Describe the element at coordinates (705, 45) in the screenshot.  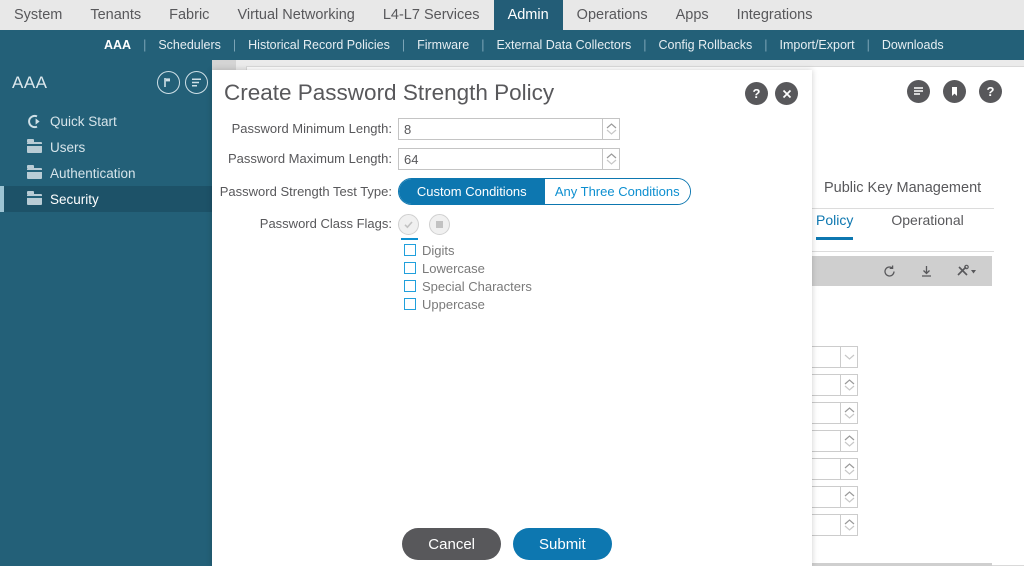
I see `subnav-item-config-rollbacks: Config Rollbacks` at that location.